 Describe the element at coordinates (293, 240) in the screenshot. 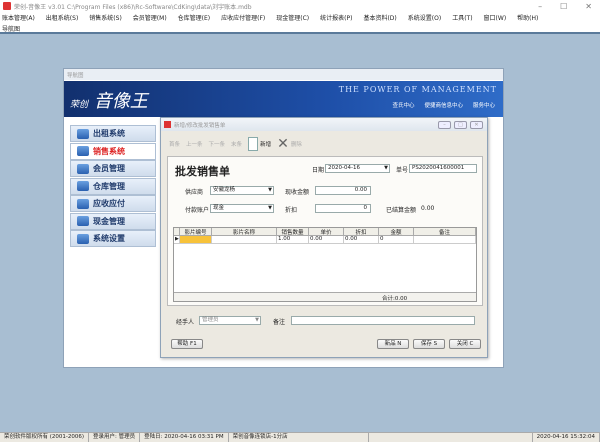

I see `cell: 1.00` at that location.